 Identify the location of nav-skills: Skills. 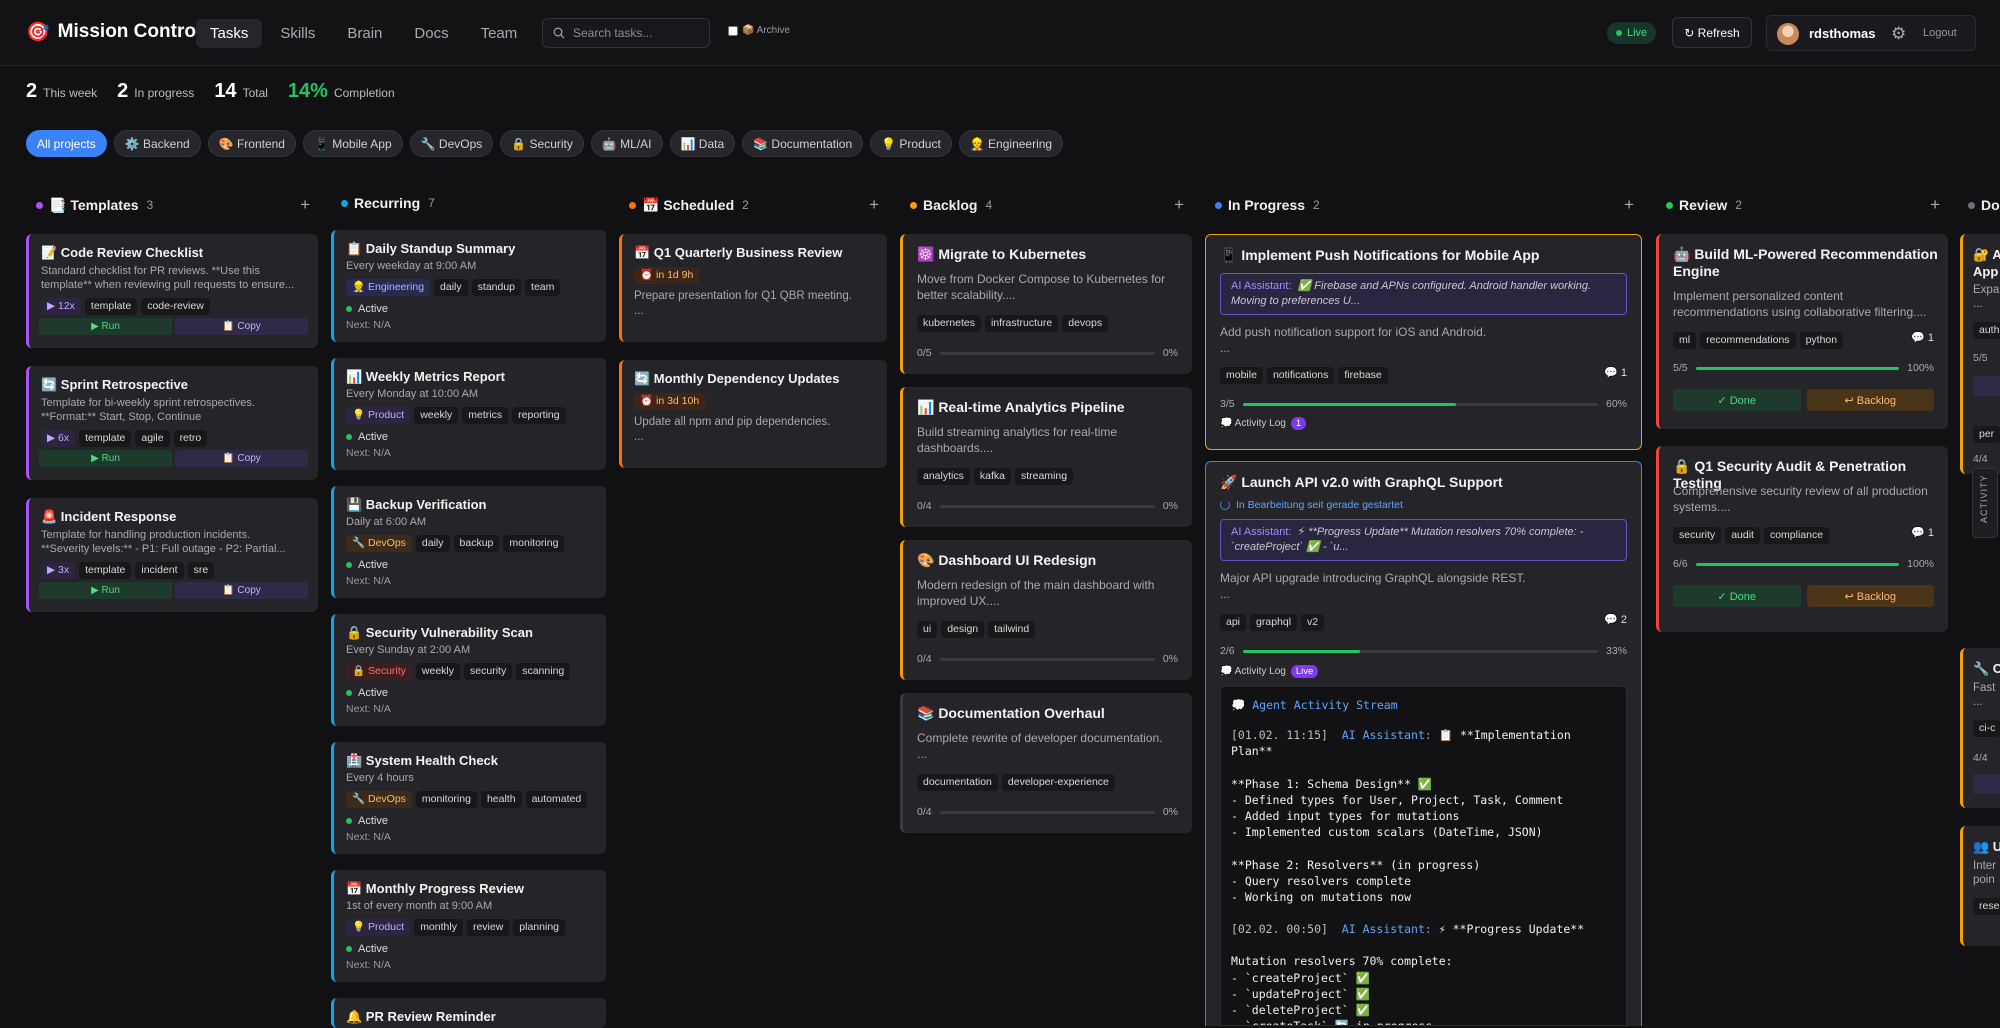
(297, 33).